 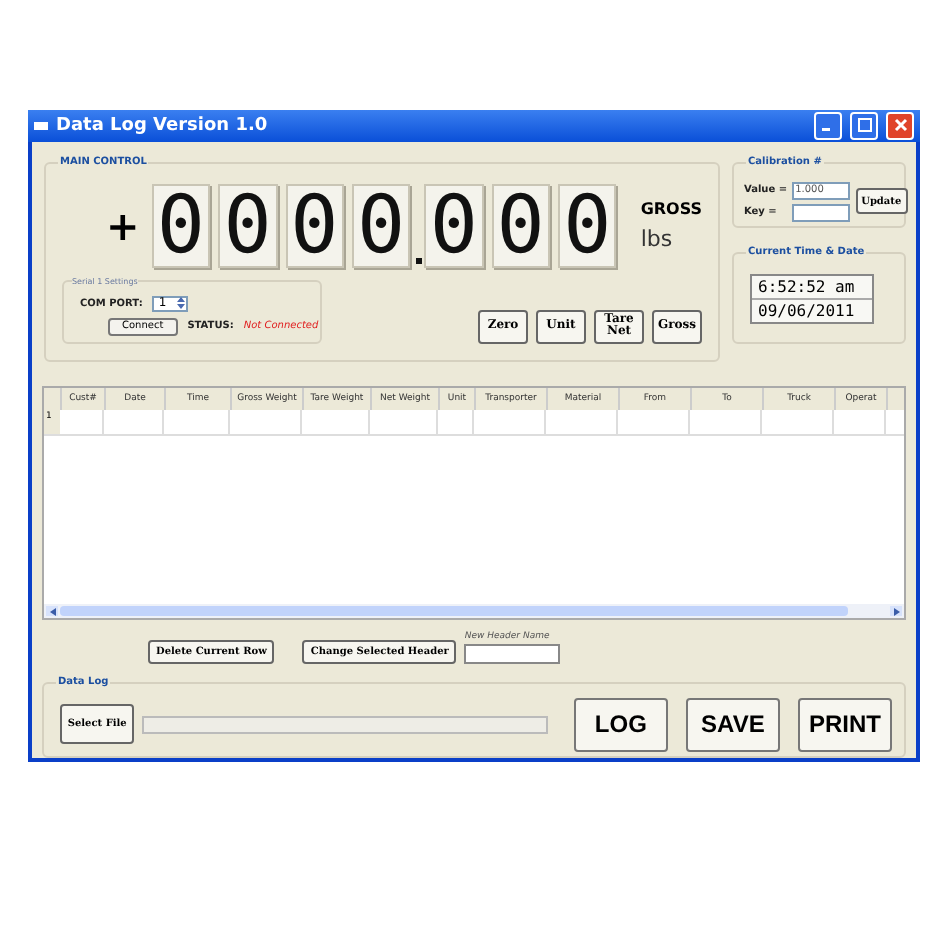 What do you see at coordinates (820, 212) in the screenshot?
I see `key-field` at bounding box center [820, 212].